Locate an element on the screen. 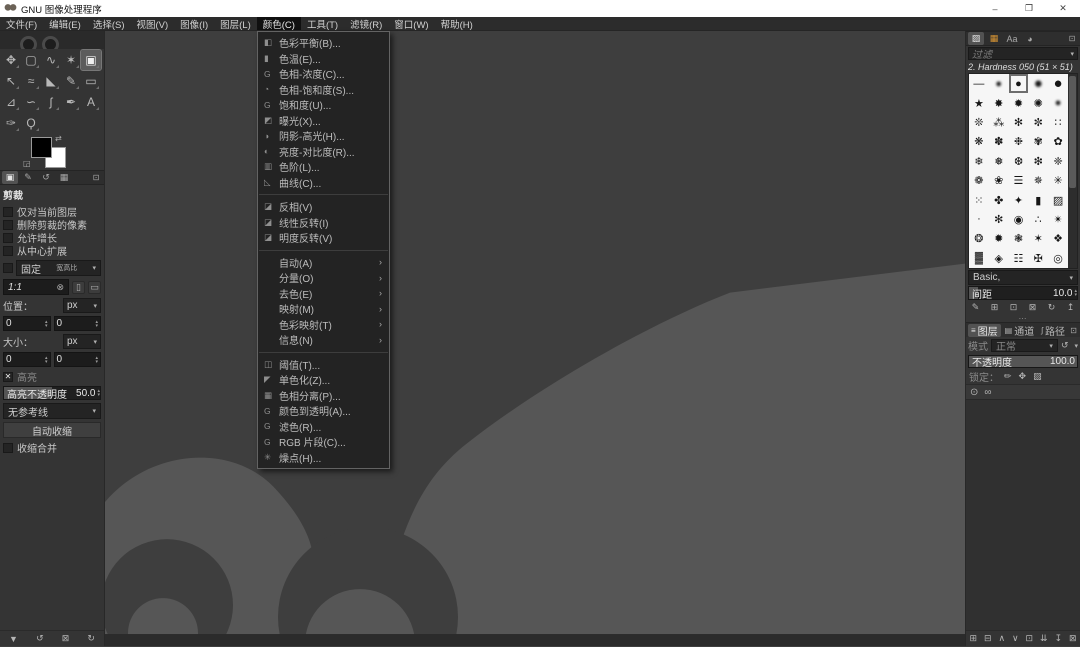 This screenshot has height=647, width=1080. current-layer-only-checkbox is located at coordinates (8, 211).